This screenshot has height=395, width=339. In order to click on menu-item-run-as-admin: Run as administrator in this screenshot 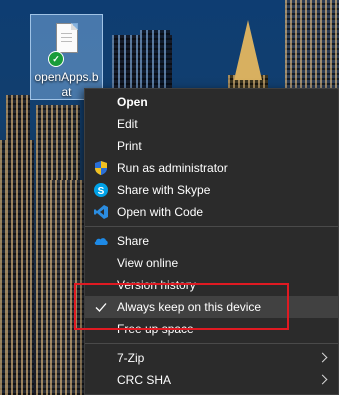, I will do `click(211, 168)`.